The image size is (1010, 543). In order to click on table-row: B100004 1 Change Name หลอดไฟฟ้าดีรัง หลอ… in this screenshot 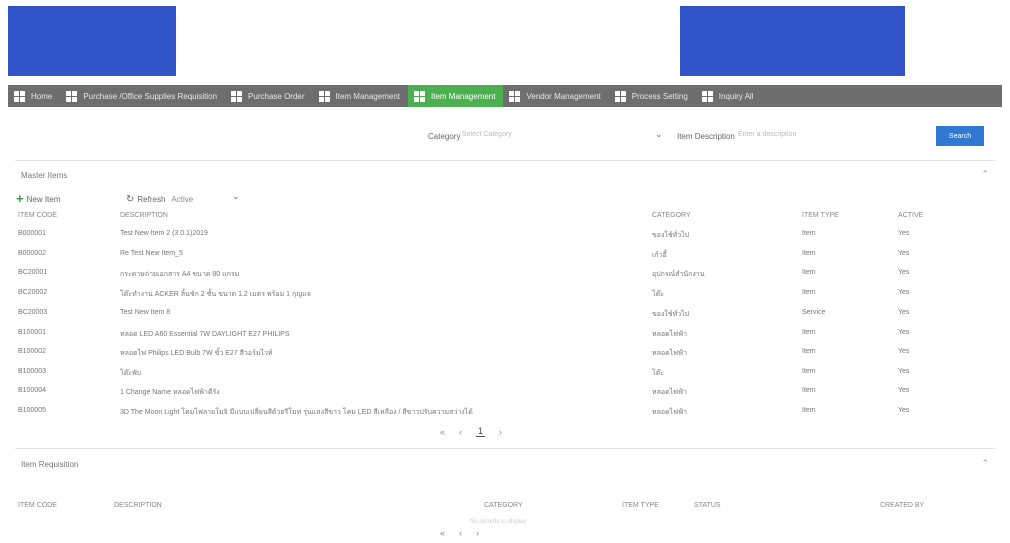, I will do `click(498, 395)`.